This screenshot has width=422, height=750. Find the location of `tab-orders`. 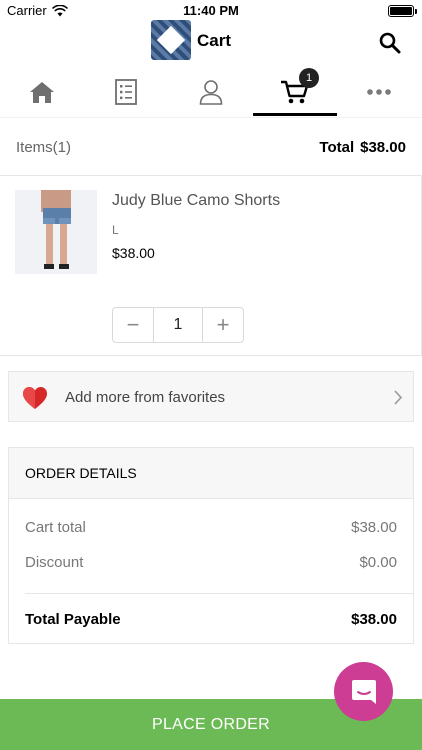

tab-orders is located at coordinates (126, 92).